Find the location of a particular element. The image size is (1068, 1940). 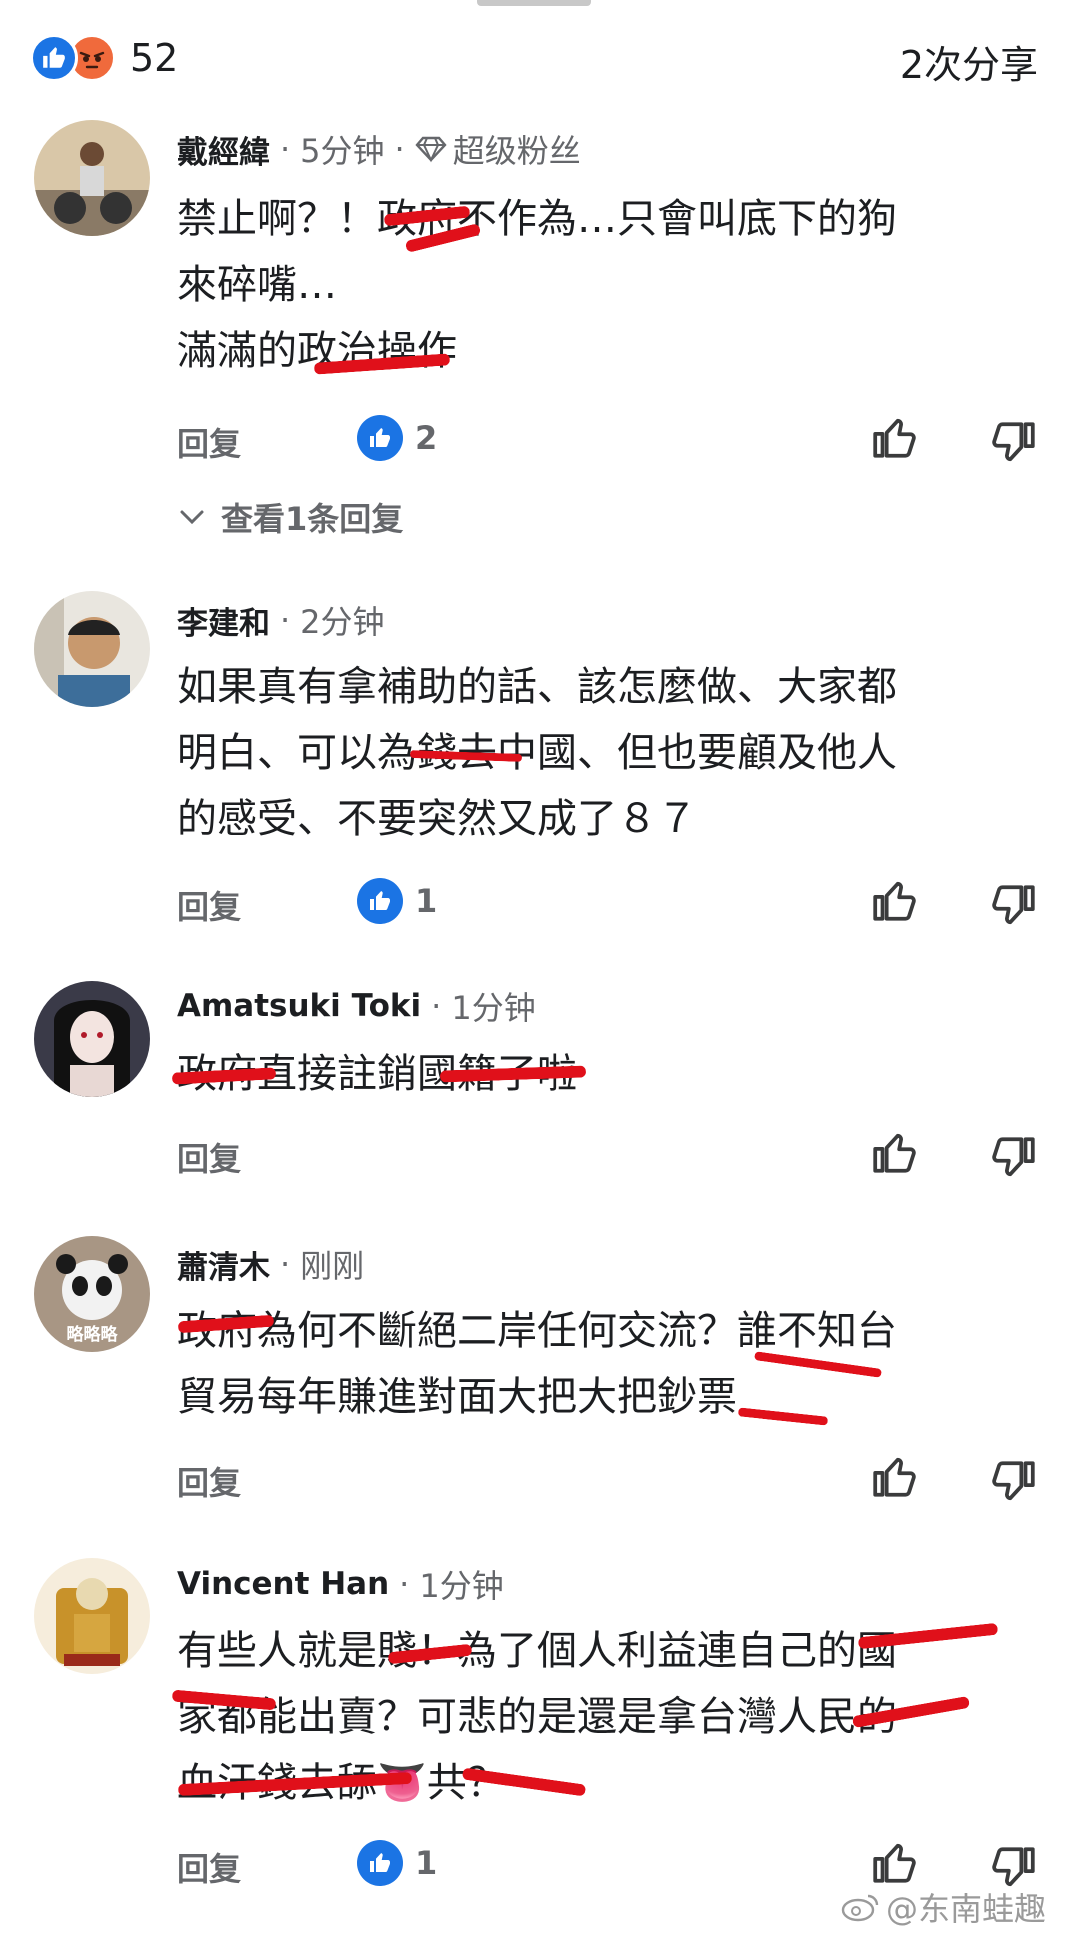

diamond-icon is located at coordinates (431, 149).